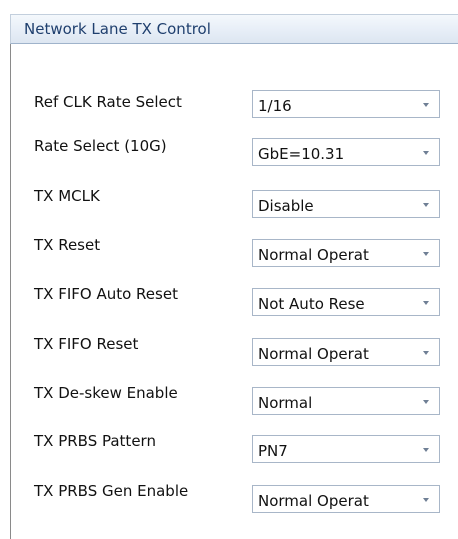  Describe the element at coordinates (95, 441) in the screenshot. I see `tx-prbs-pattern-label: TX PRBS Pattern` at that location.